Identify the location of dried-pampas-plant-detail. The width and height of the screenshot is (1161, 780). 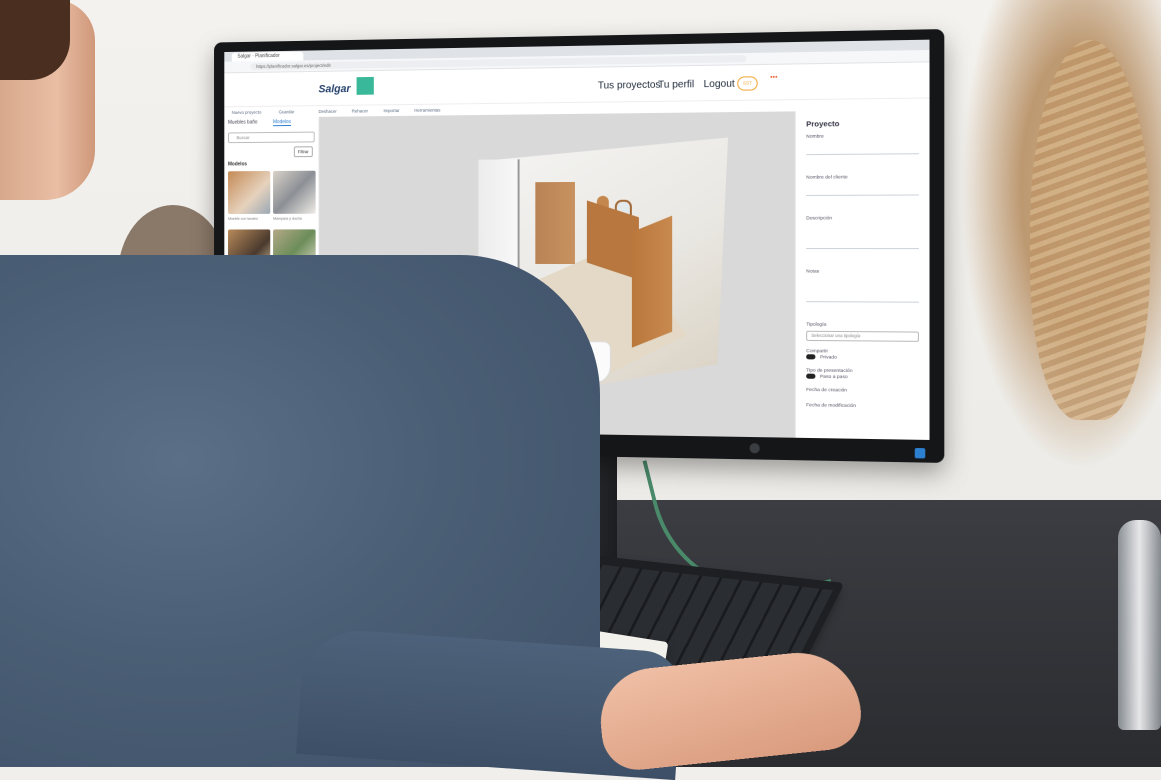
(1090, 230).